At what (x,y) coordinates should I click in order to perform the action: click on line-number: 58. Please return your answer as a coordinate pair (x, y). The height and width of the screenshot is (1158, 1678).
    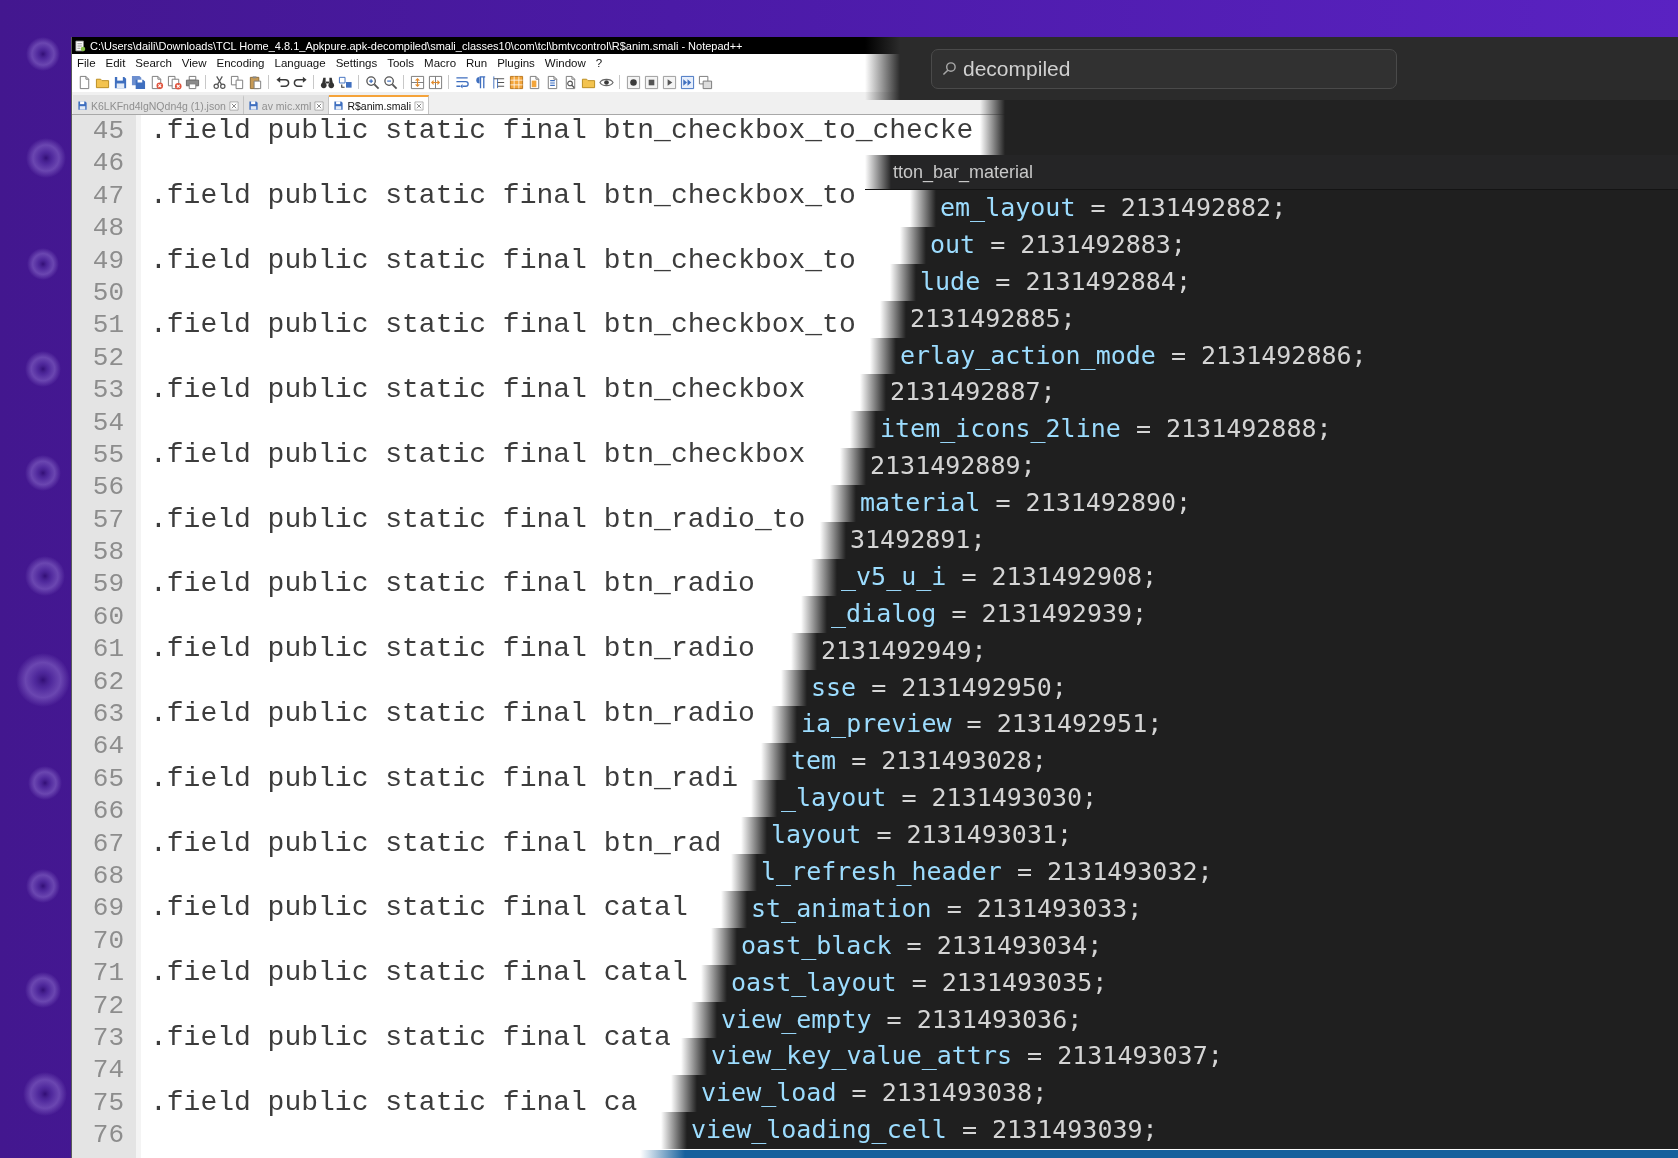
    Looking at the image, I should click on (108, 552).